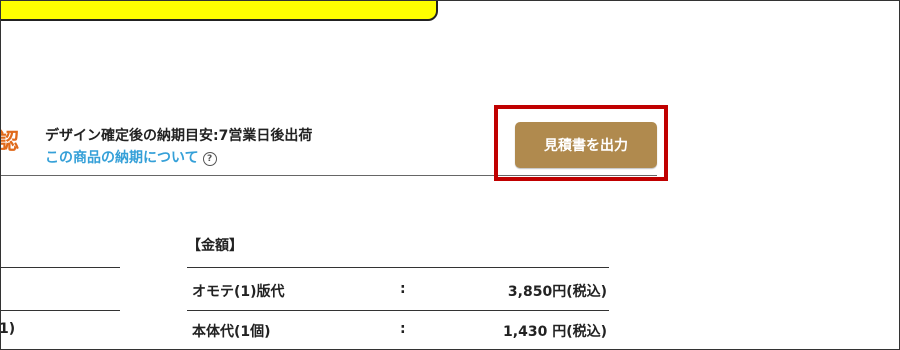 This screenshot has height=350, width=900. Describe the element at coordinates (238, 292) in the screenshot. I see `amount-row-label: オモテ(1)版代` at that location.